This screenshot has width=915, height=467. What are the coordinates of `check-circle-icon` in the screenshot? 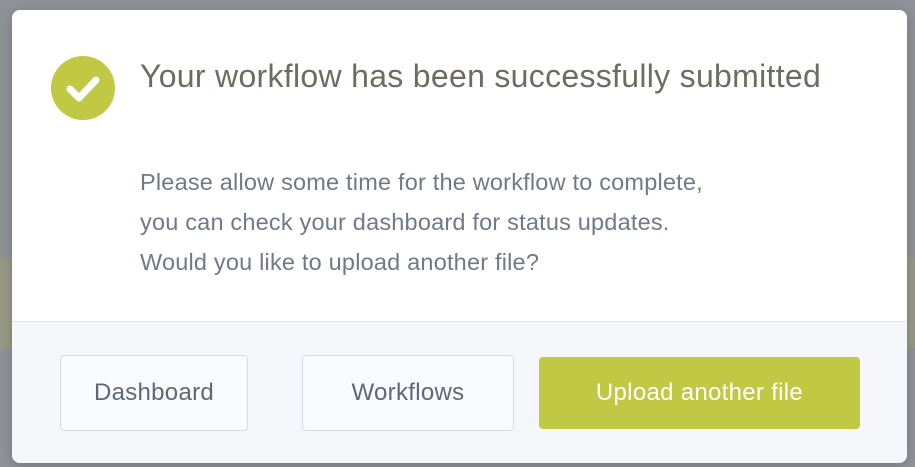 It's located at (83, 88).